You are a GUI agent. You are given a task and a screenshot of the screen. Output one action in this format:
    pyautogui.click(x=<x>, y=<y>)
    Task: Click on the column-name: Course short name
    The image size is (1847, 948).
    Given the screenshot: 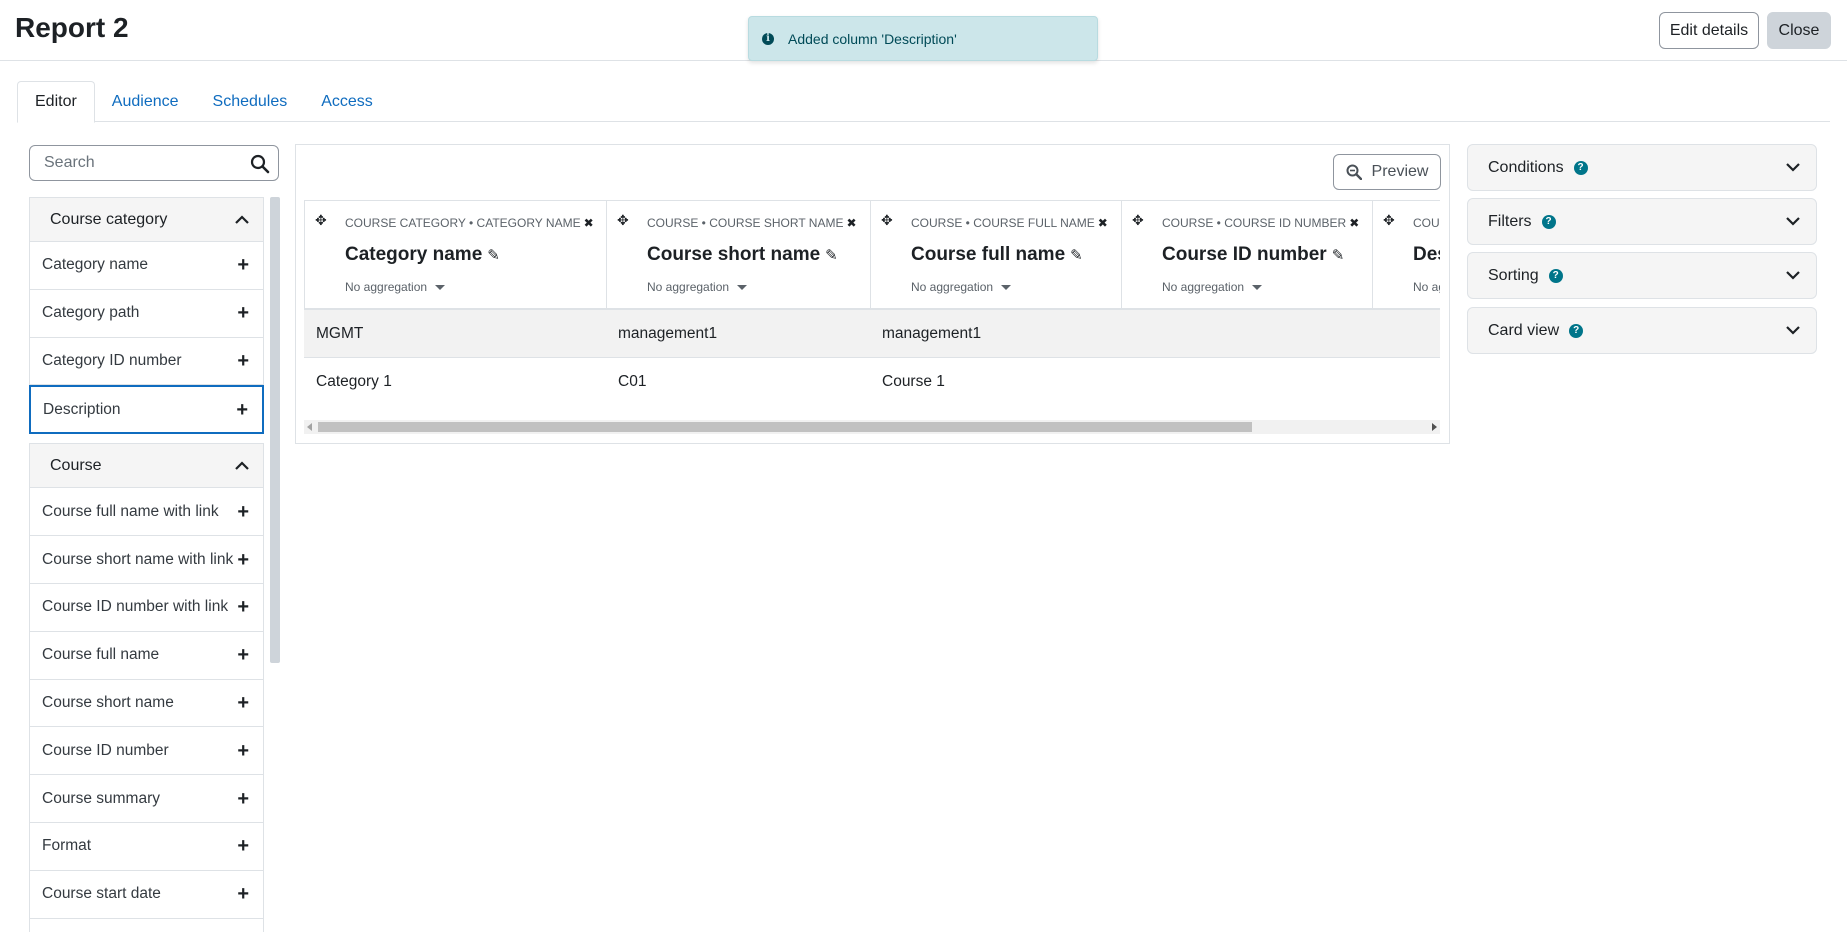 What is the action you would take?
    pyautogui.click(x=734, y=254)
    